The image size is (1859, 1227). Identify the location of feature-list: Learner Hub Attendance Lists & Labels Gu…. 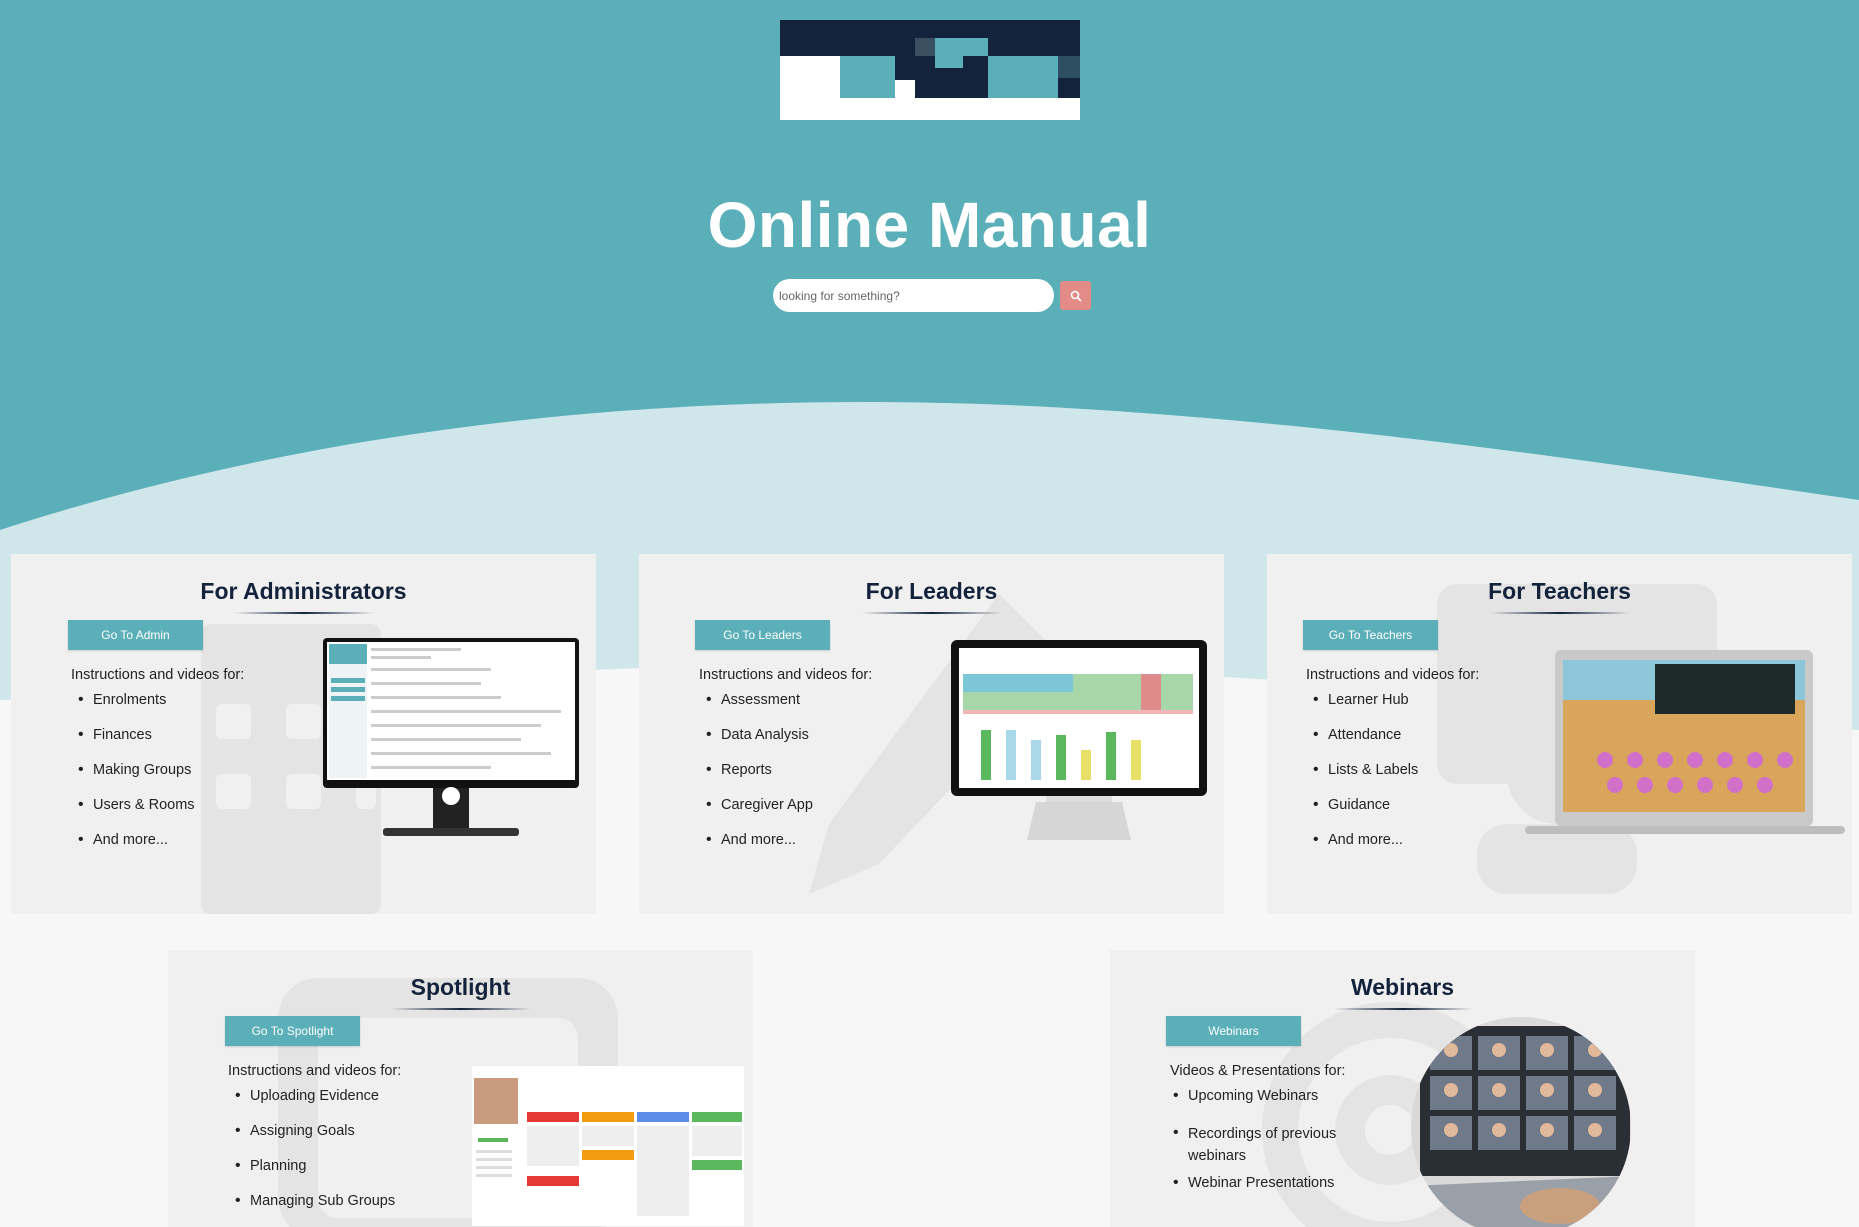
(1362, 779).